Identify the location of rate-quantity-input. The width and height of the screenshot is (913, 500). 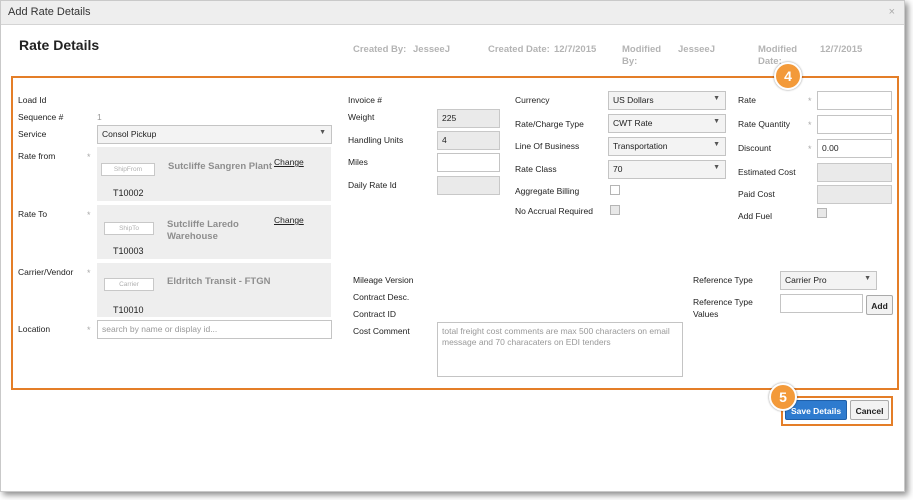
(854, 124).